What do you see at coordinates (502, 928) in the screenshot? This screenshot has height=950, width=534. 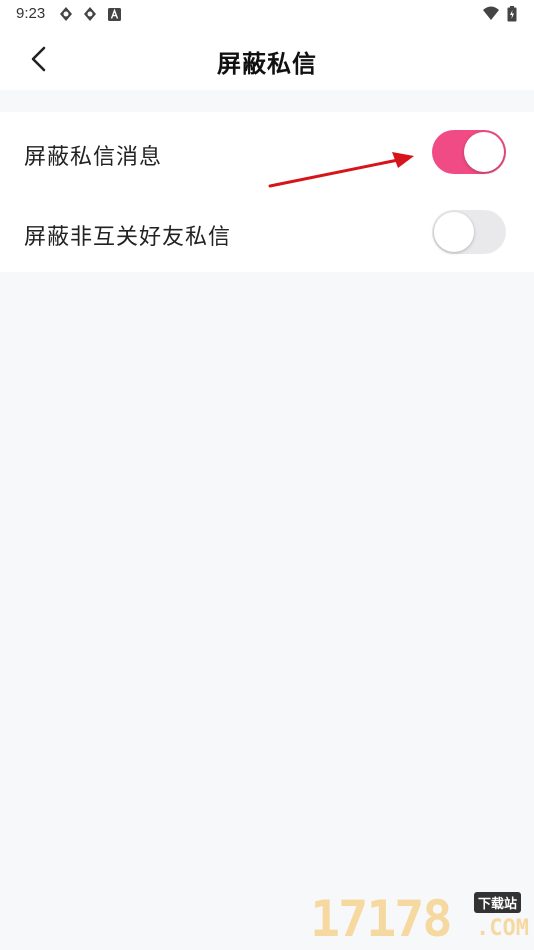 I see `watermark-suffix: .COM` at bounding box center [502, 928].